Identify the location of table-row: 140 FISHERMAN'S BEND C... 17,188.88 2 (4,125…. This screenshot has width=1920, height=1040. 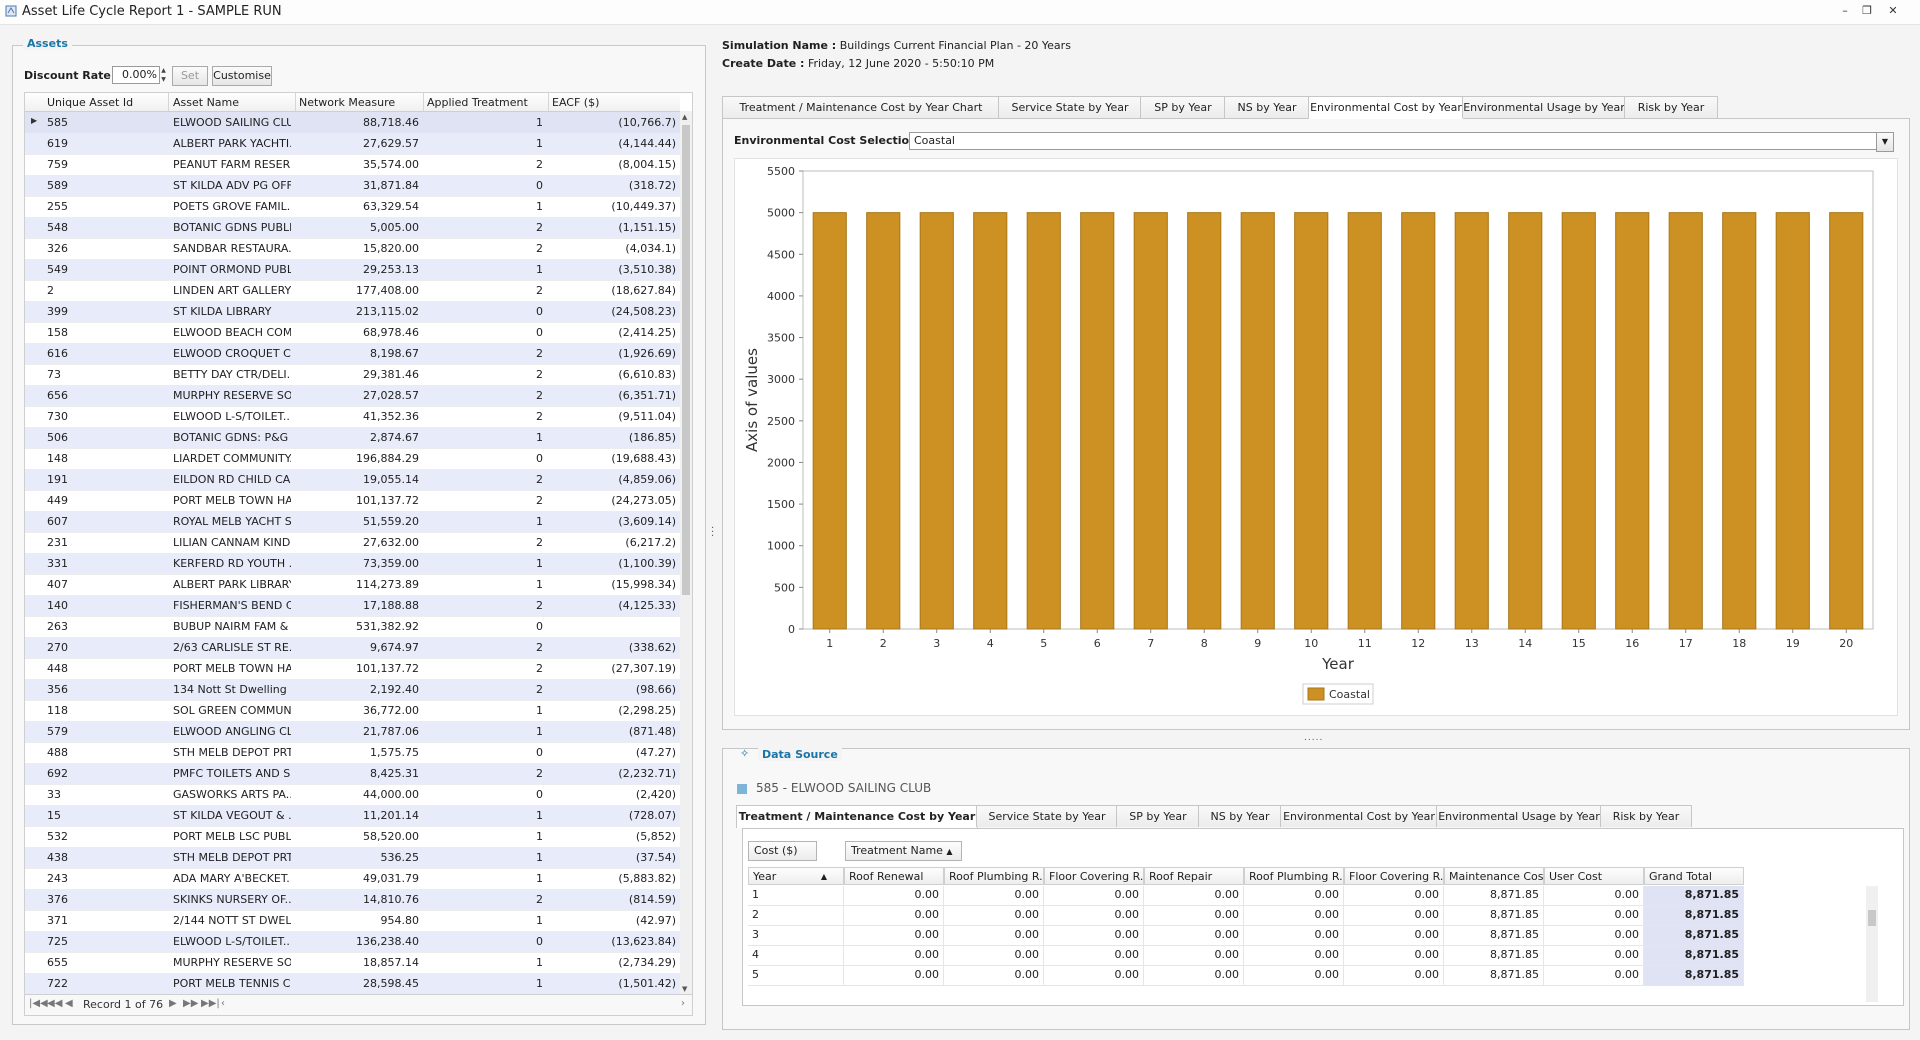
(352, 606).